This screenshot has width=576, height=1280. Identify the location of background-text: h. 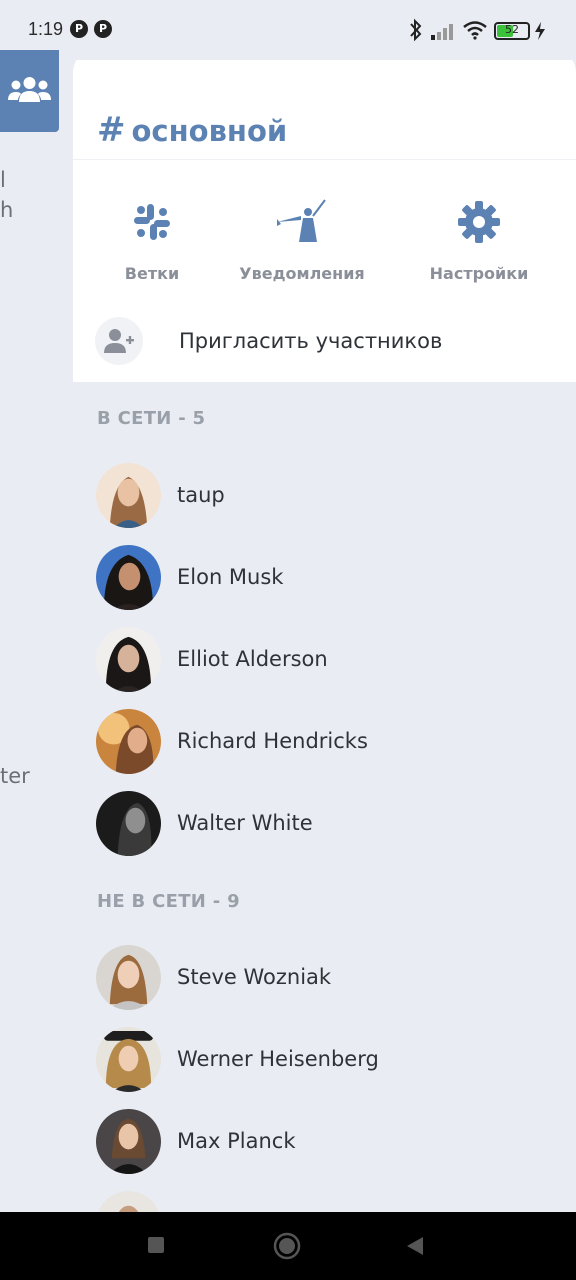
(7, 210).